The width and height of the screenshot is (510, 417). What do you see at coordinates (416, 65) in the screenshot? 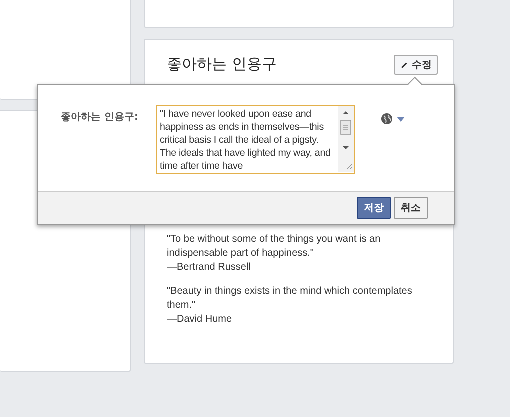
I see `edit-button: 수정` at bounding box center [416, 65].